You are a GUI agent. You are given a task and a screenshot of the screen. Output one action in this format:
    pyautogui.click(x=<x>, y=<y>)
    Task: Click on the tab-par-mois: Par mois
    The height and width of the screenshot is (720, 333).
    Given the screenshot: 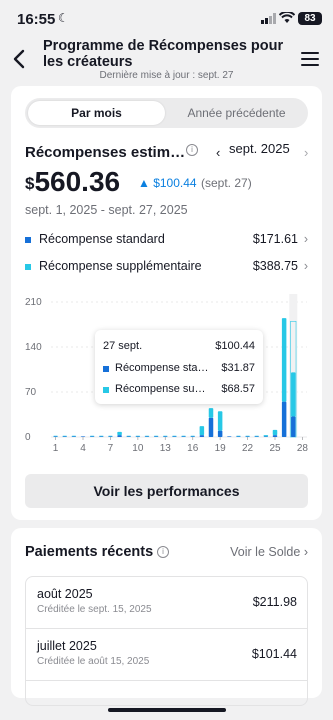 What is the action you would take?
    pyautogui.click(x=96, y=113)
    